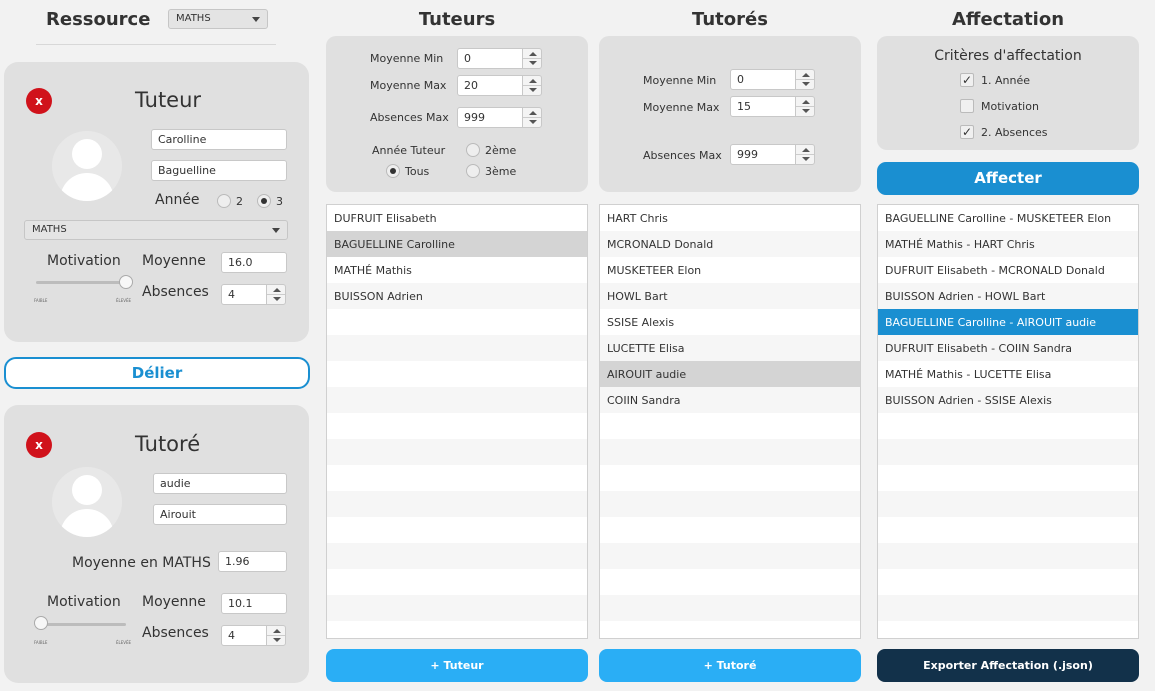 The height and width of the screenshot is (691, 1155). What do you see at coordinates (967, 80) in the screenshot?
I see `criteria-checkbox-annee: ✓` at bounding box center [967, 80].